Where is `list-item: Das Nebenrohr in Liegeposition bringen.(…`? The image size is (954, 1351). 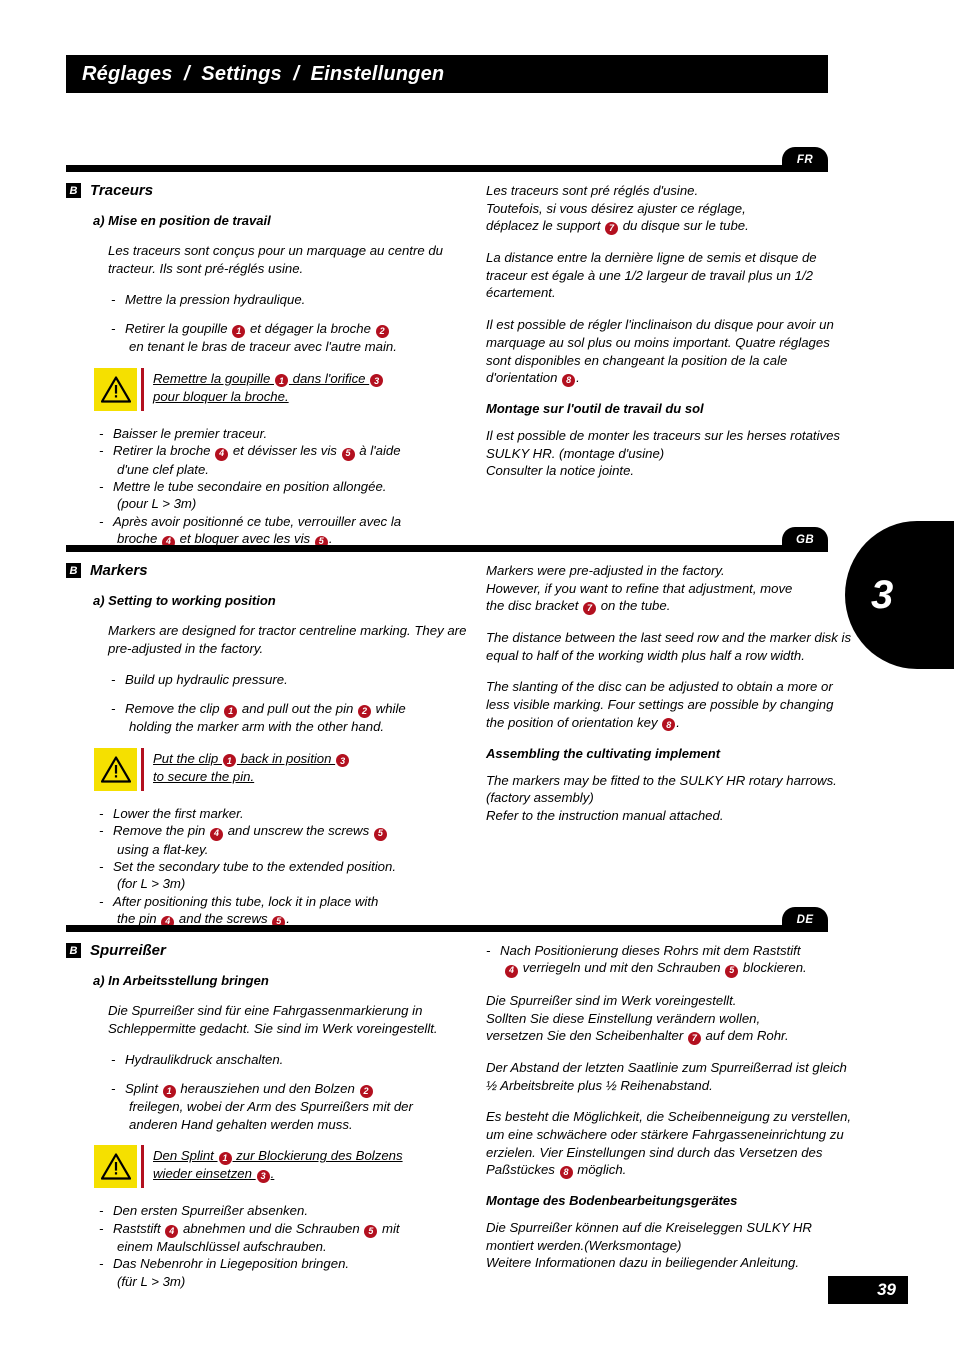
list-item: Das Nebenrohr in Liegeposition bringen.(… is located at coordinates (292, 1272).